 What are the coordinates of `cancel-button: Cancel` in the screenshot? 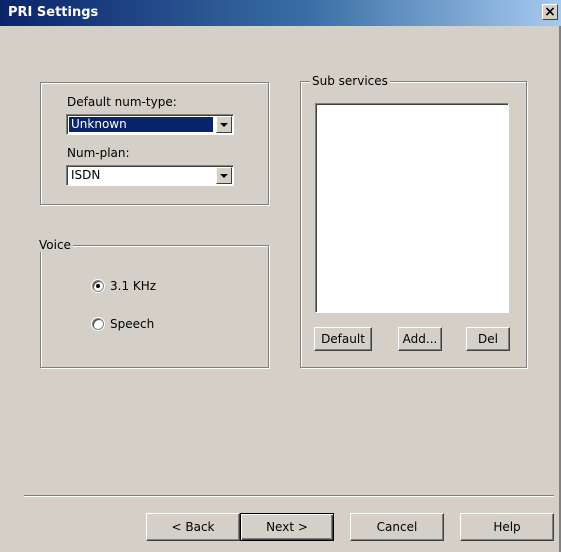 It's located at (397, 527).